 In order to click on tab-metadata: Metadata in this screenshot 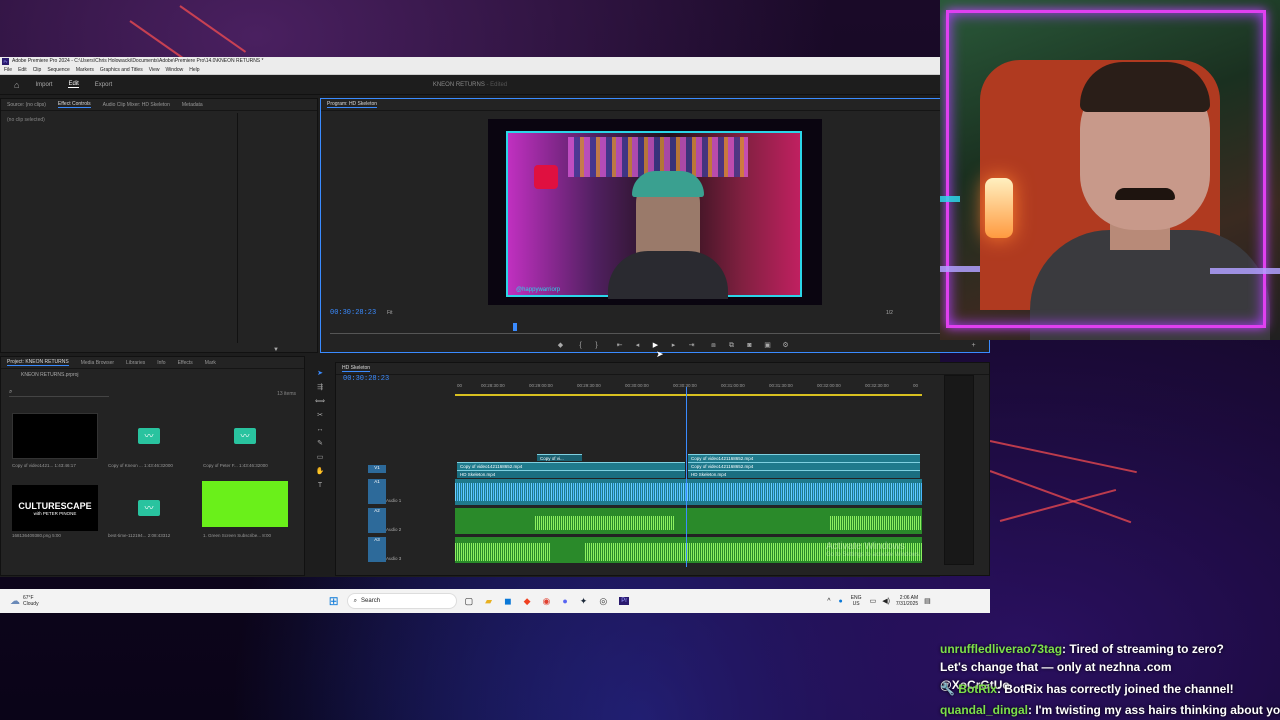, I will do `click(192, 105)`.